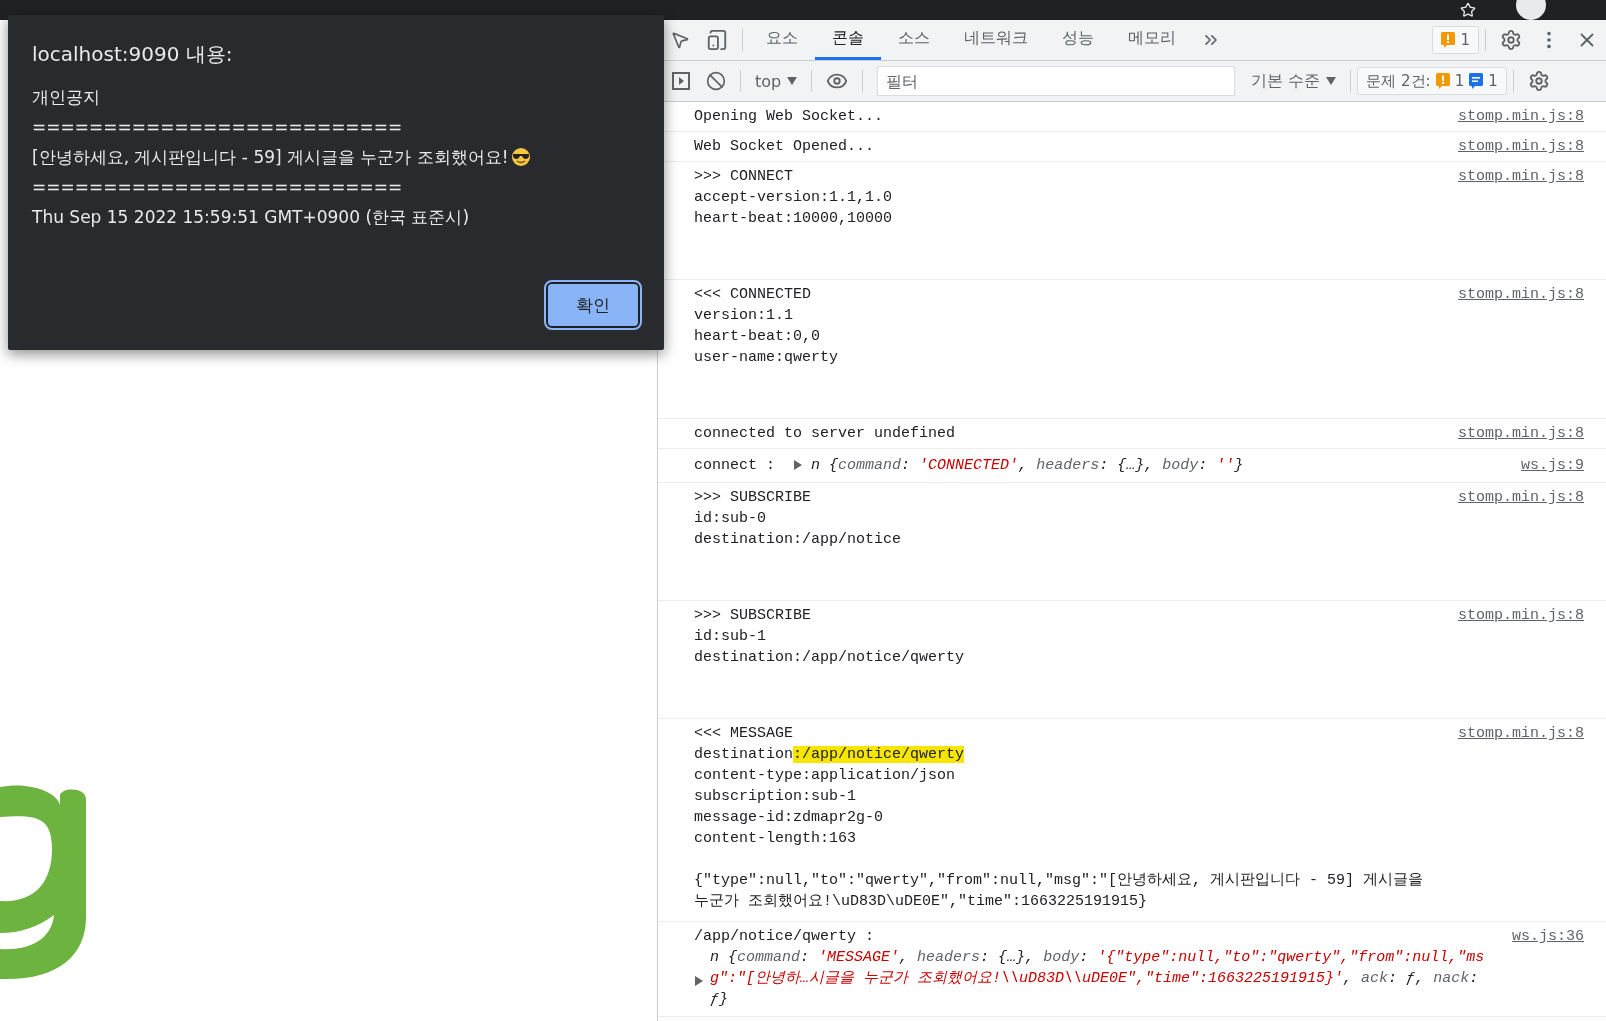  Describe the element at coordinates (66, 97) in the screenshot. I see `dialog-text: 개인공지` at that location.